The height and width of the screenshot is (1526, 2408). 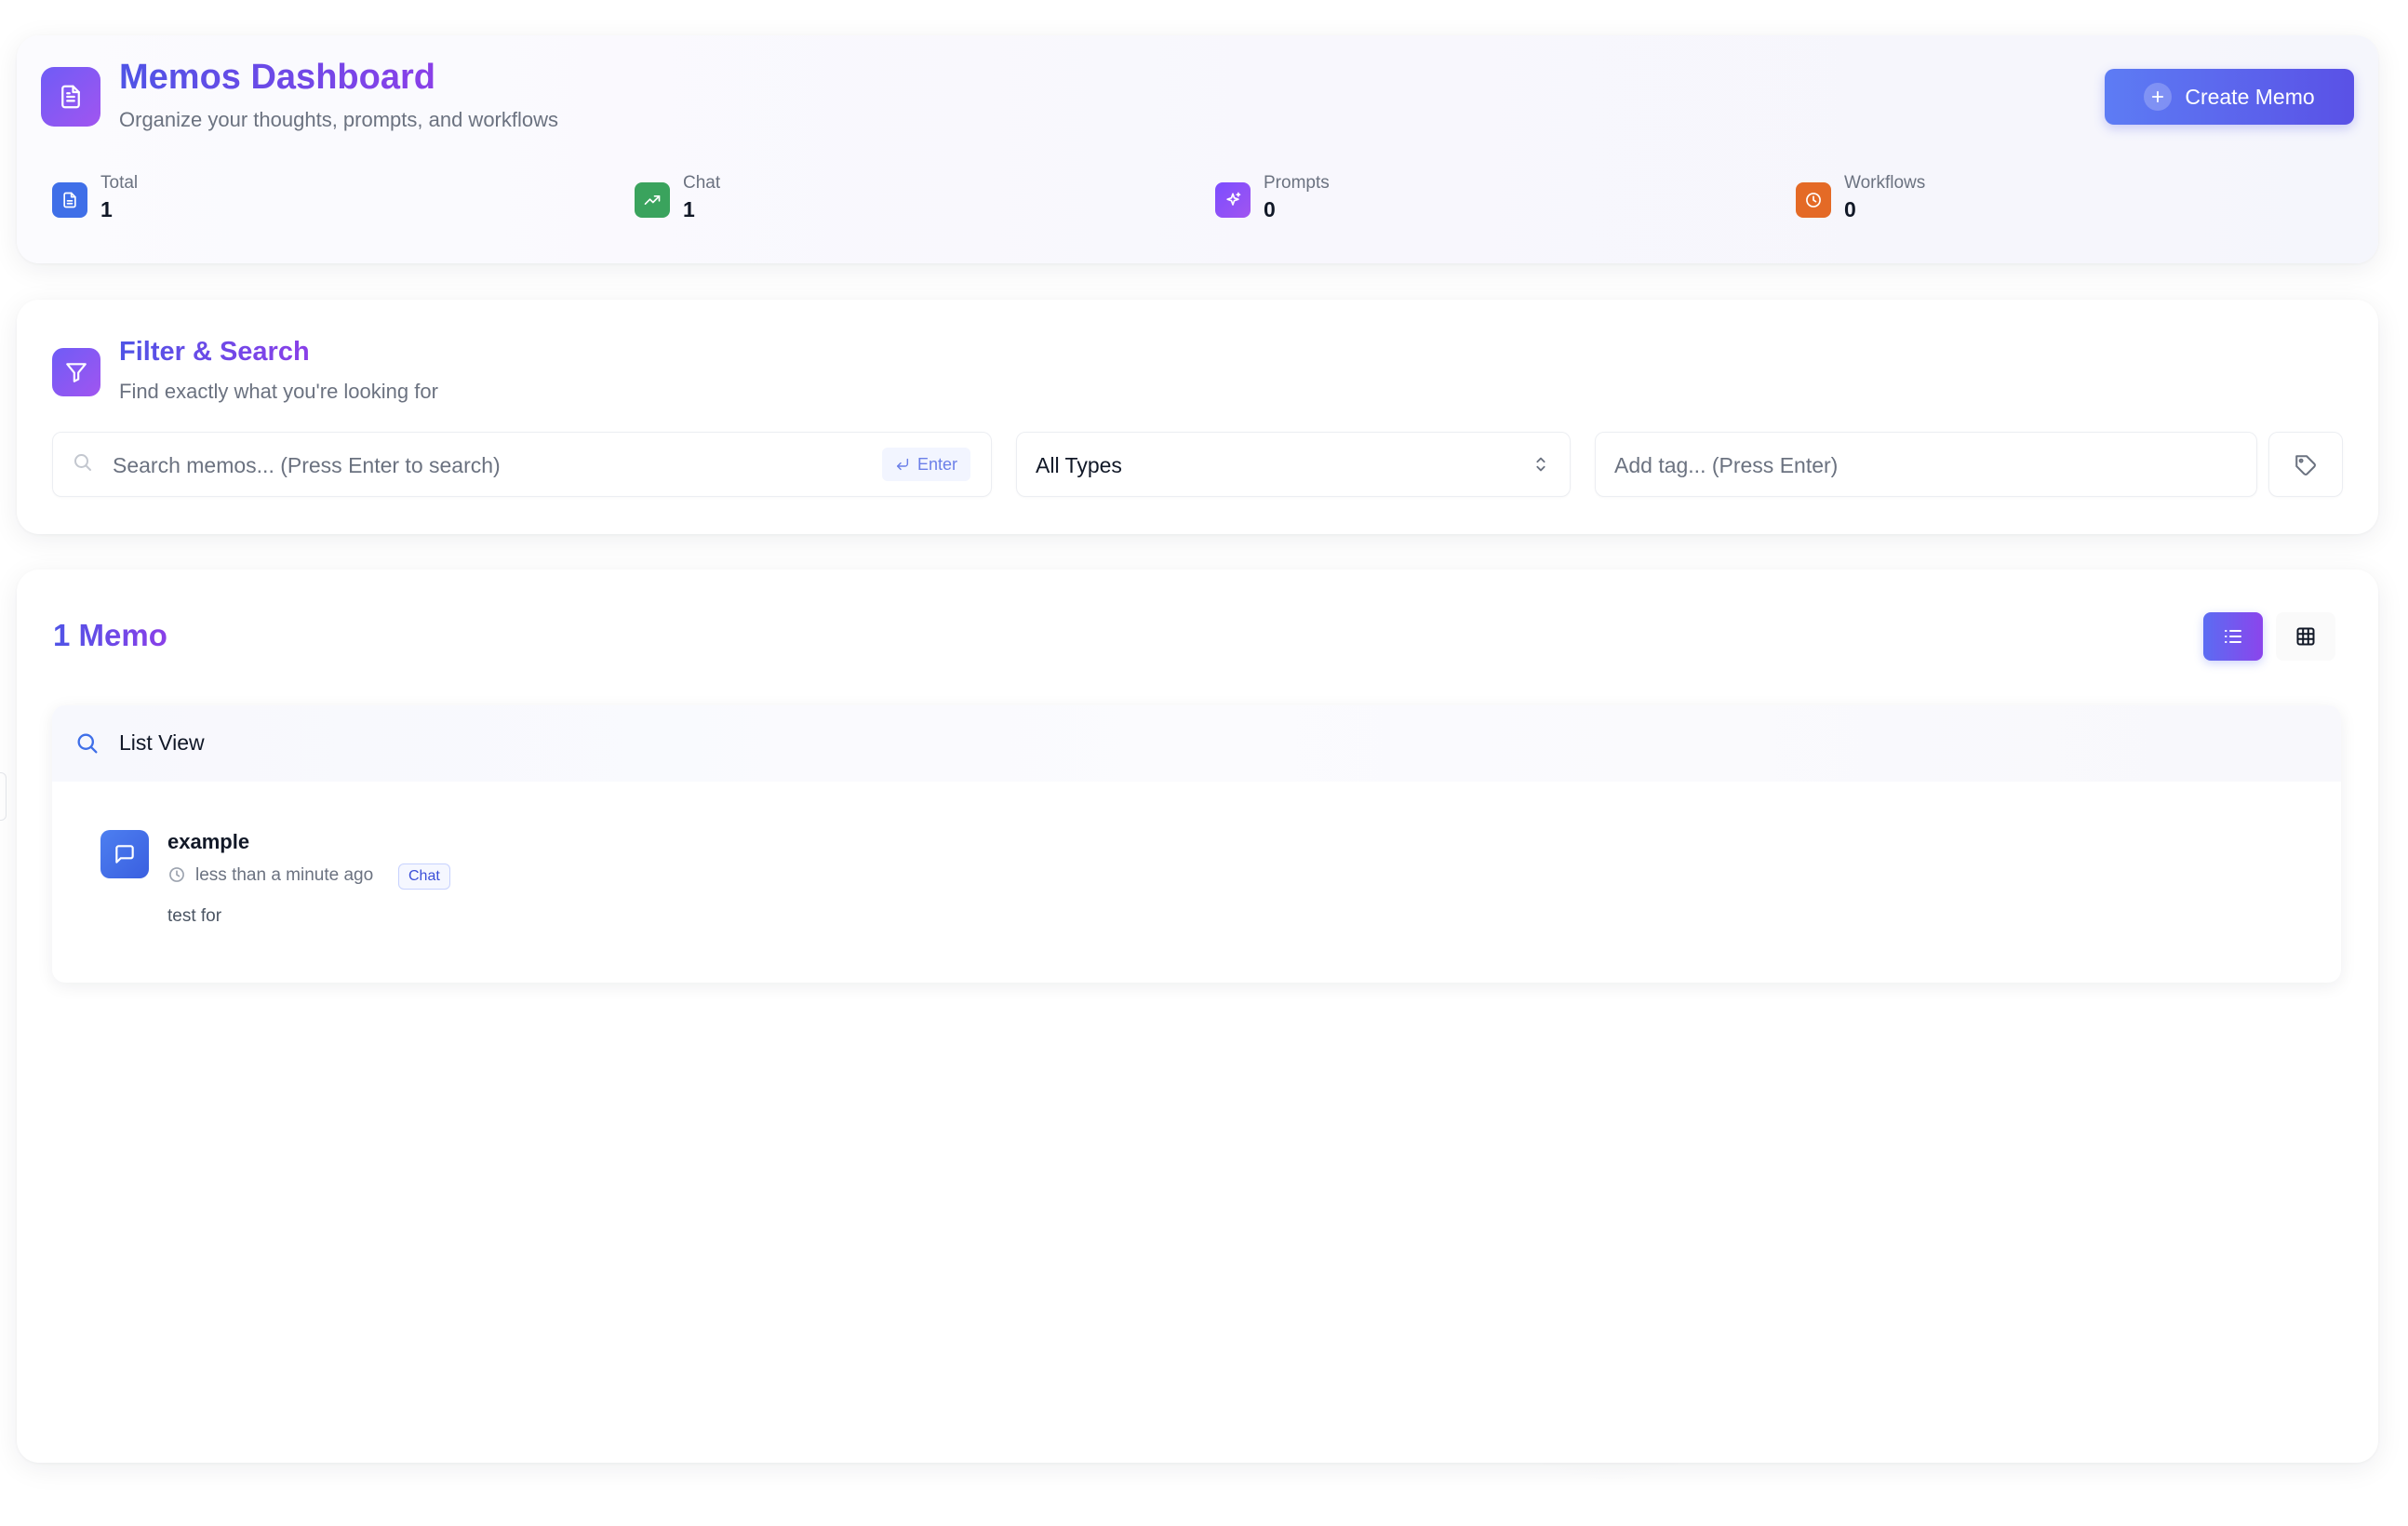 I want to click on stat-prompts: Prompts 0, so click(x=1355, y=199).